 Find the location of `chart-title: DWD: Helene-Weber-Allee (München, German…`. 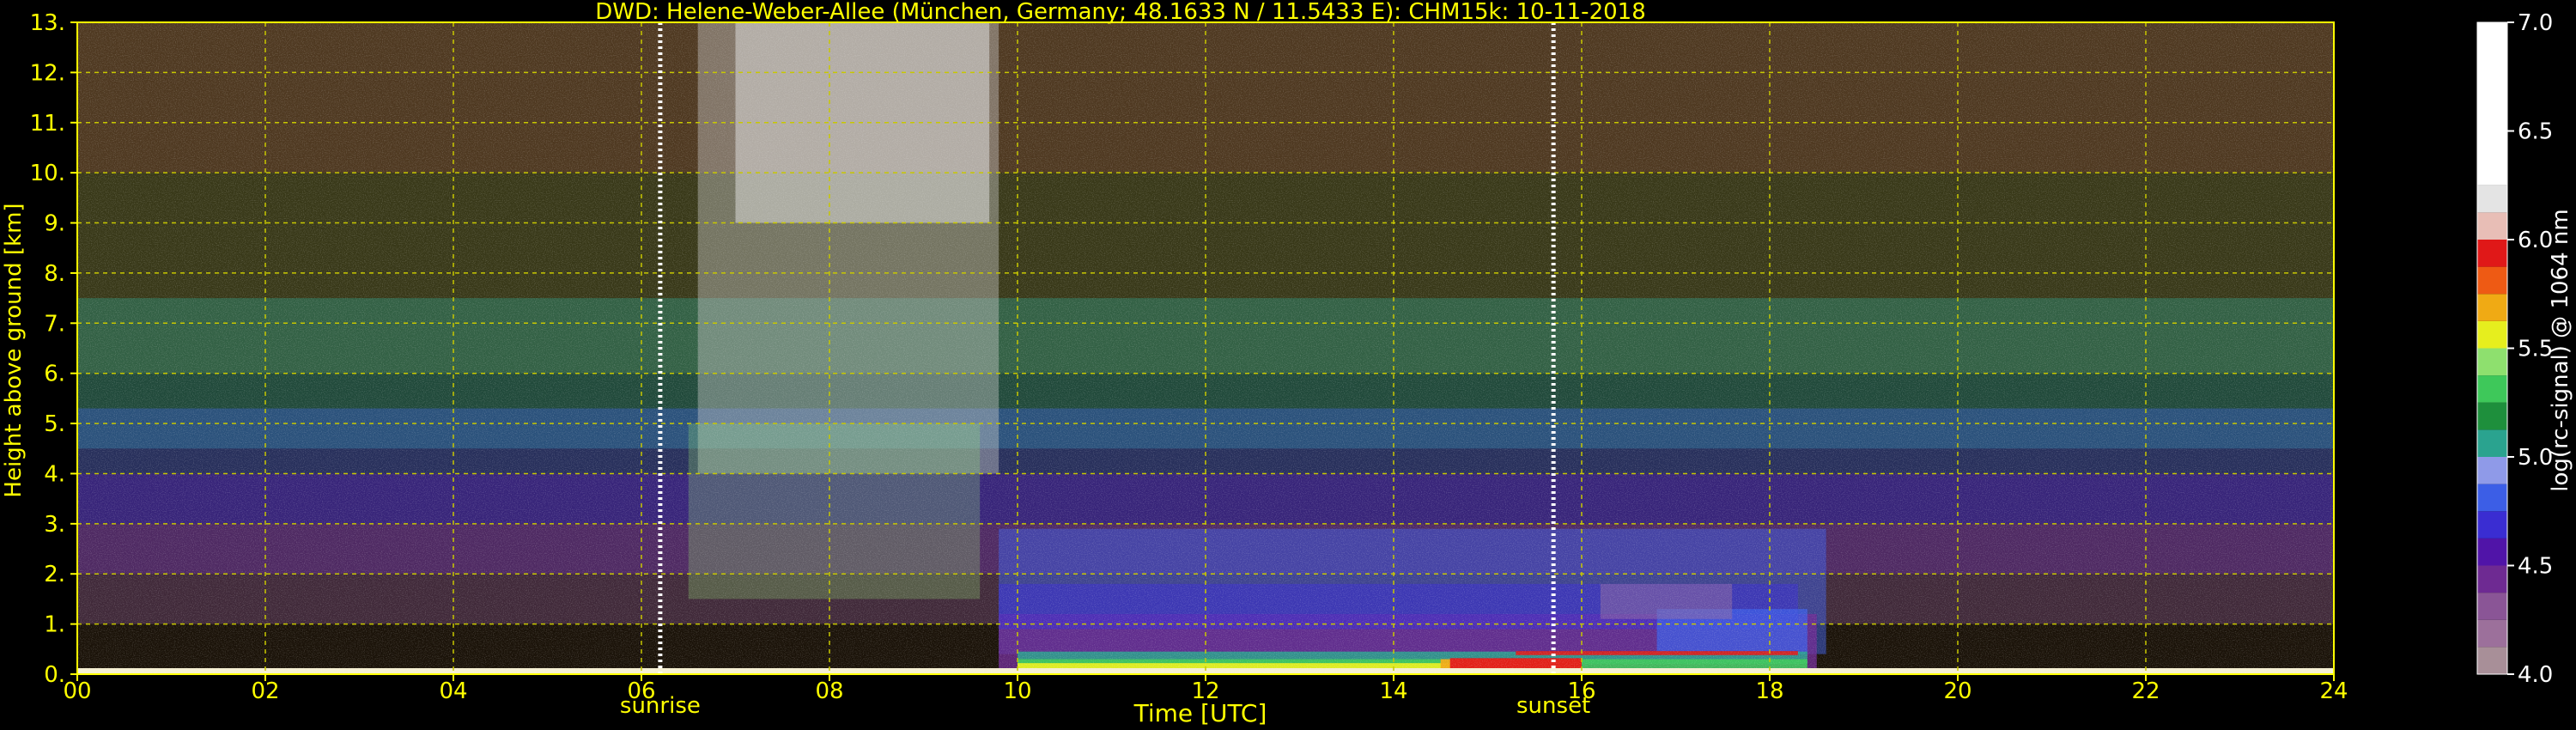

chart-title: DWD: Helene-Weber-Allee (München, German… is located at coordinates (1120, 12).